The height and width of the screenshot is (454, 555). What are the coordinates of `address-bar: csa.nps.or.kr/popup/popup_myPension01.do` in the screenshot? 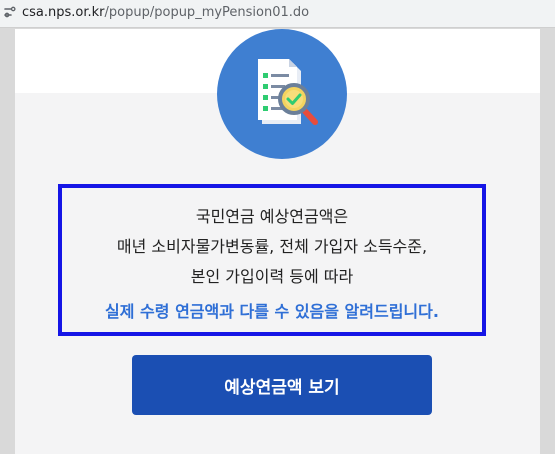 It's located at (277, 14).